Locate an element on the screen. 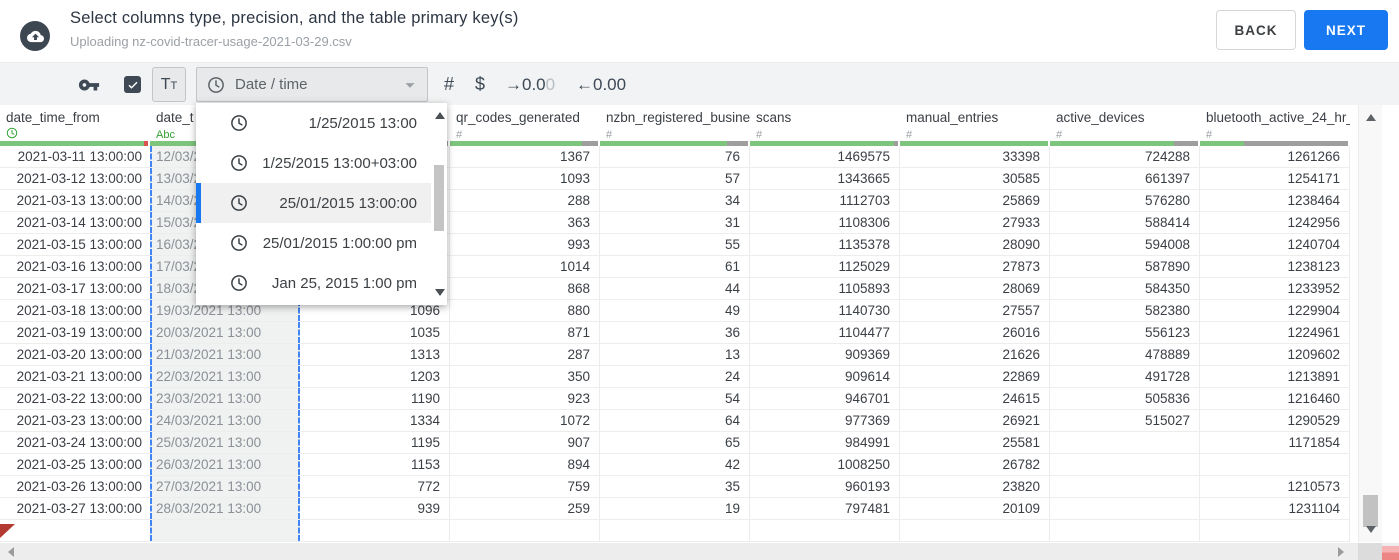 The height and width of the screenshot is (560, 1399). table-cell: 1313 is located at coordinates (375, 354).